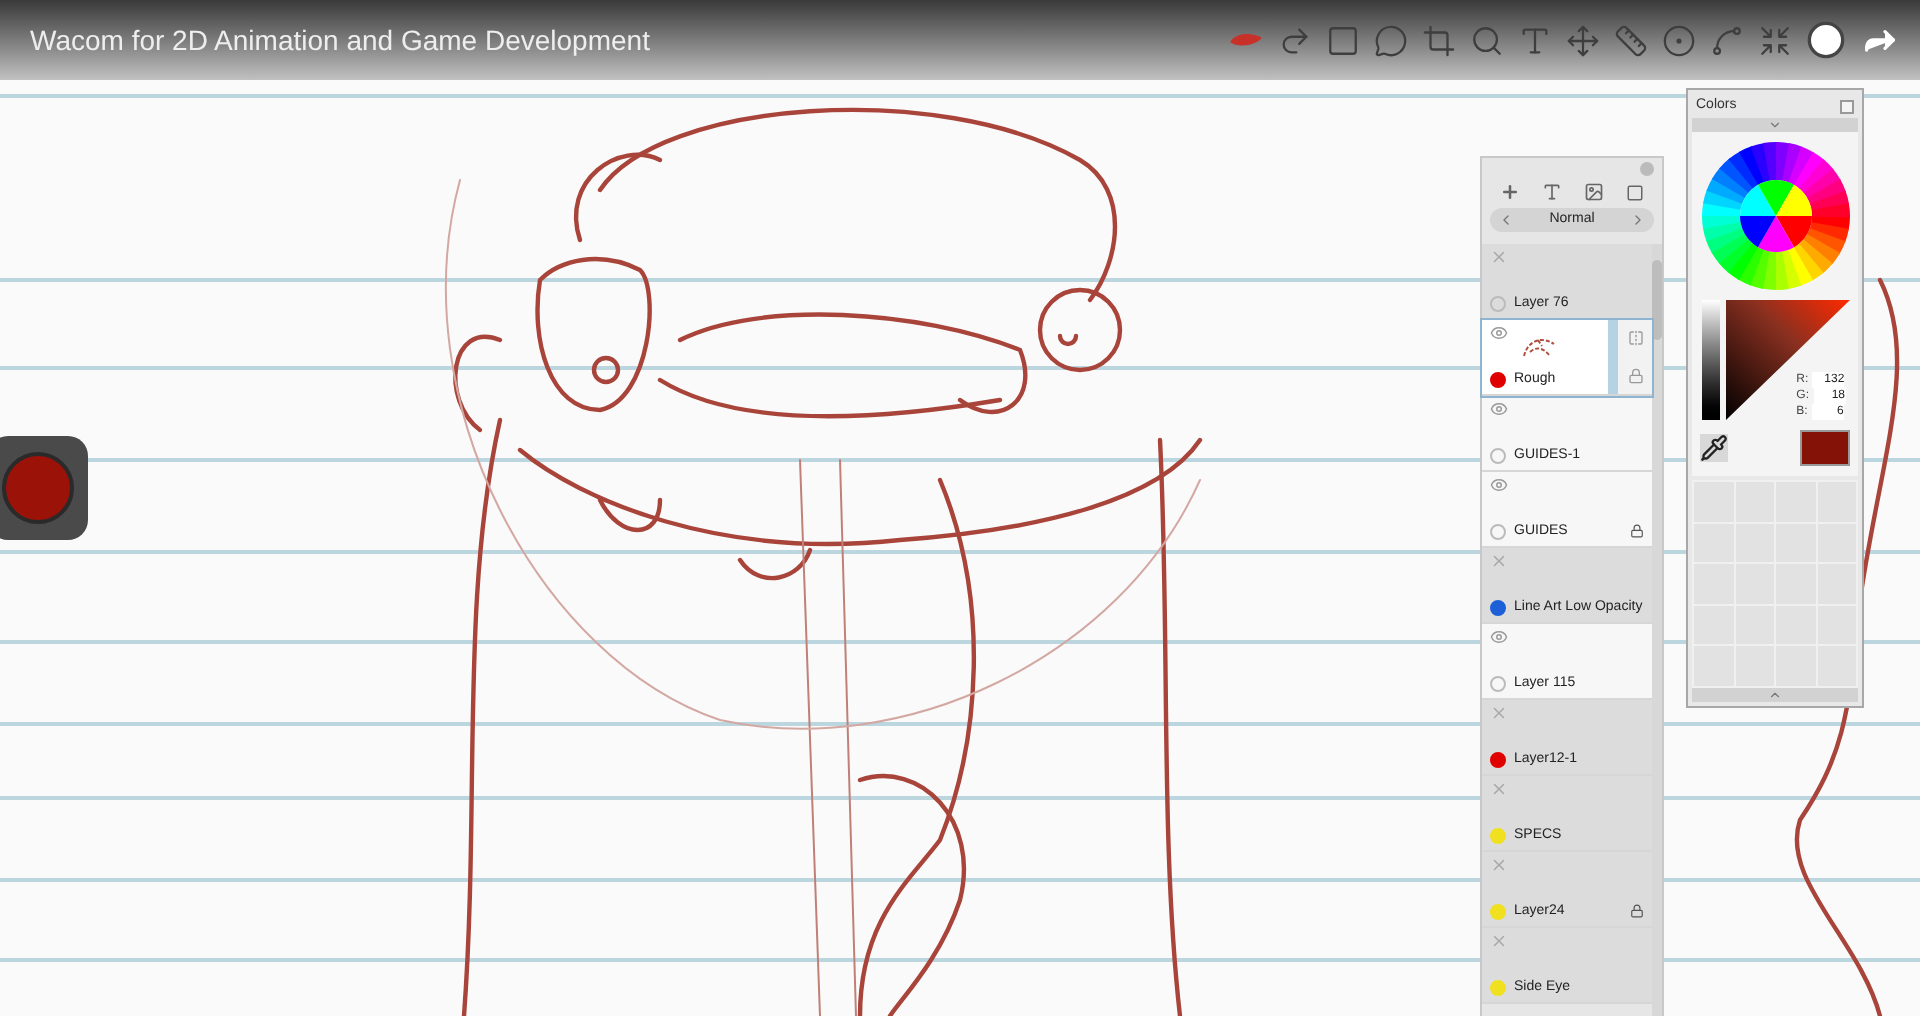 This screenshot has height=1016, width=1920. Describe the element at coordinates (1343, 40) in the screenshot. I see `rectangle-icon` at that location.